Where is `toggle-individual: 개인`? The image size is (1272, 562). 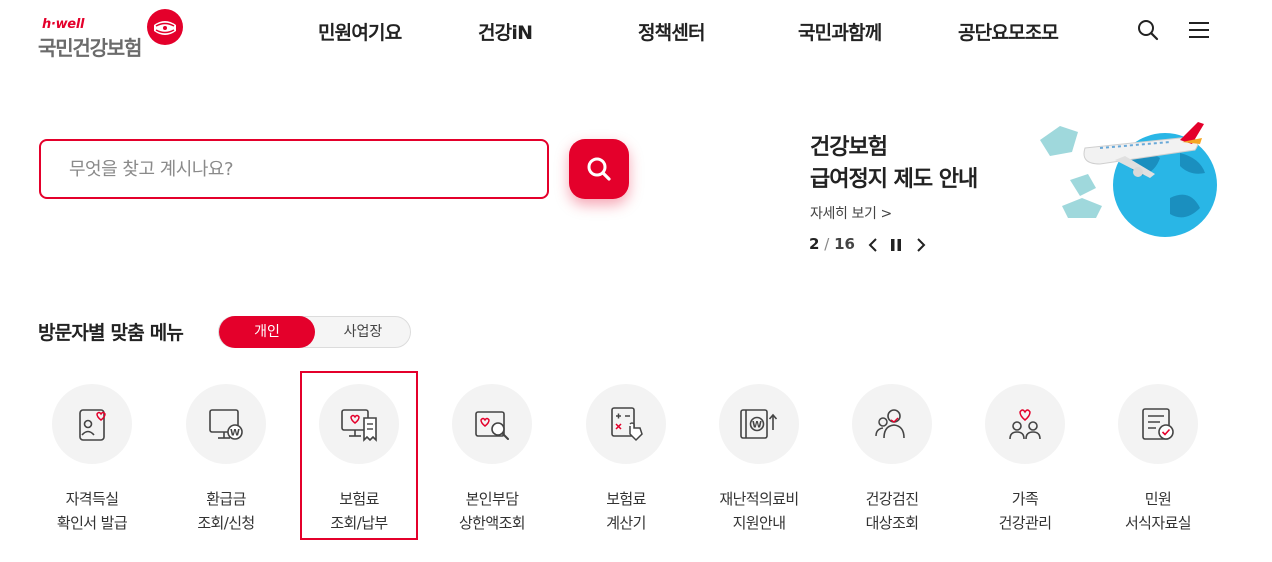
toggle-individual: 개인 is located at coordinates (267, 332).